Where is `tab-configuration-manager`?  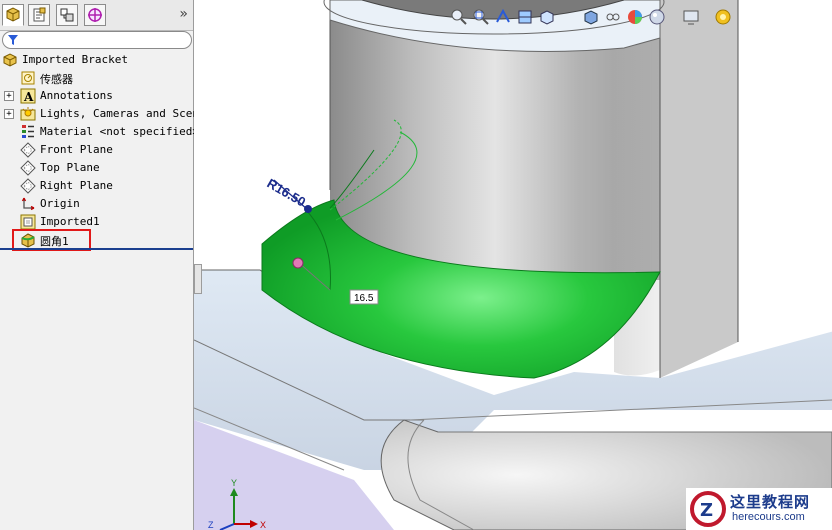 tab-configuration-manager is located at coordinates (67, 15).